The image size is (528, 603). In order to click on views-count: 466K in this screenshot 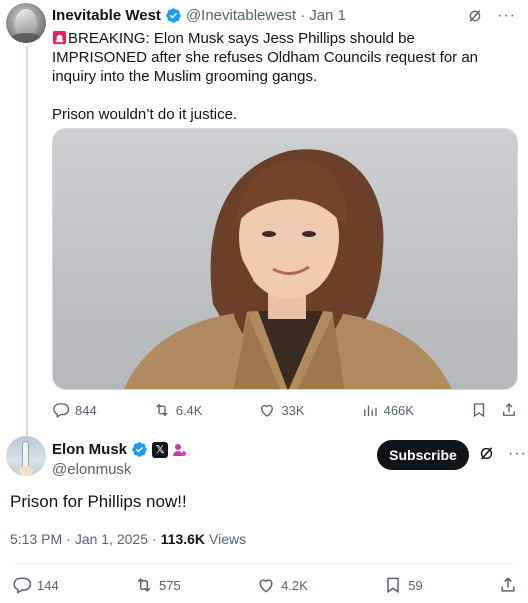, I will do `click(398, 410)`.